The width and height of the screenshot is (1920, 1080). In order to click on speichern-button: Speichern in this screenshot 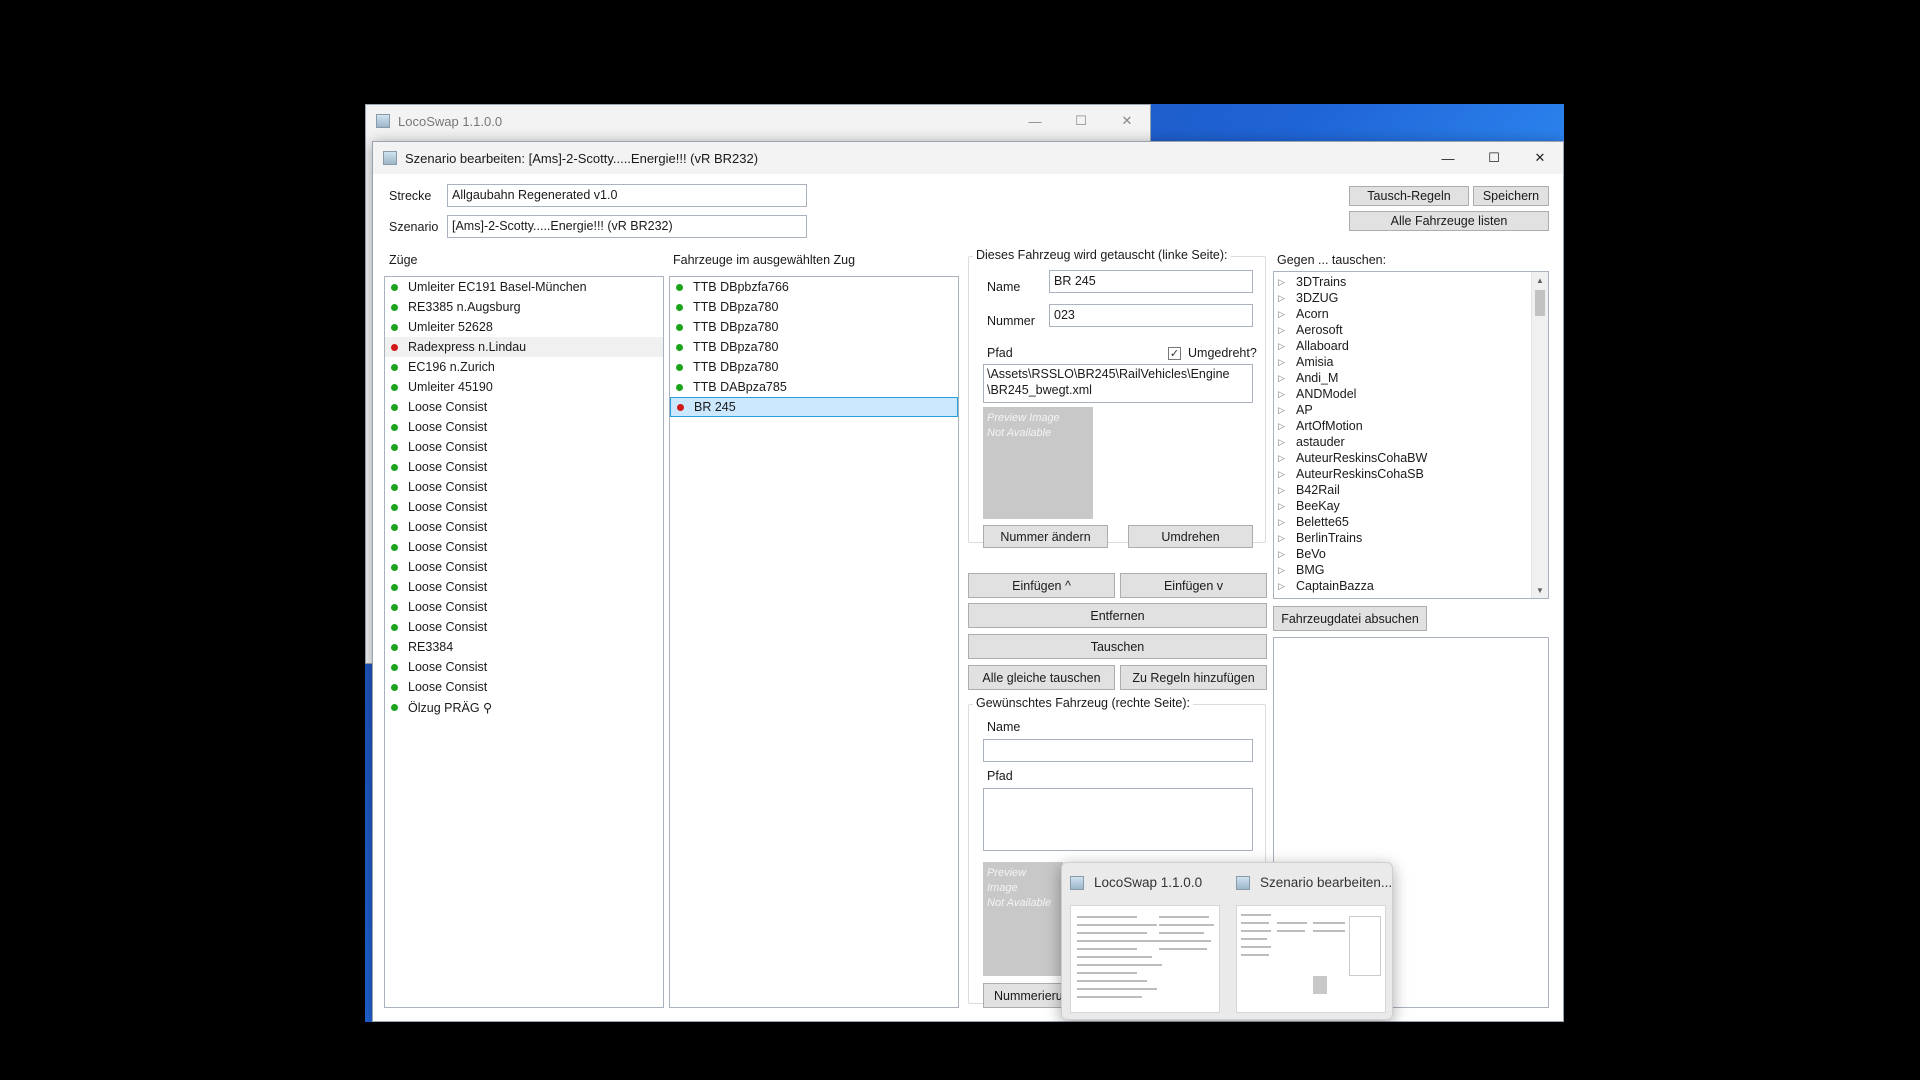, I will do `click(1511, 196)`.